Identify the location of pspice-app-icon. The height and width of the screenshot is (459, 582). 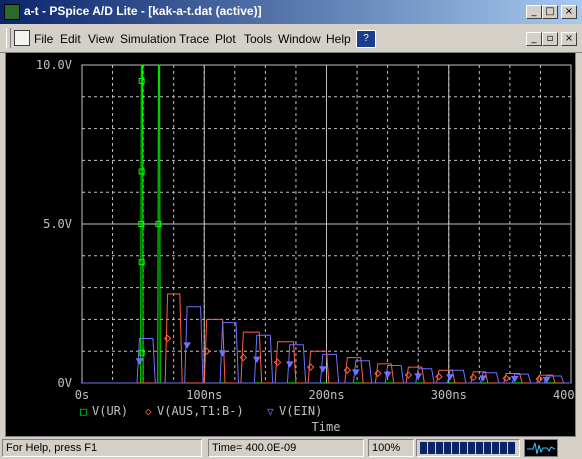
(12, 12).